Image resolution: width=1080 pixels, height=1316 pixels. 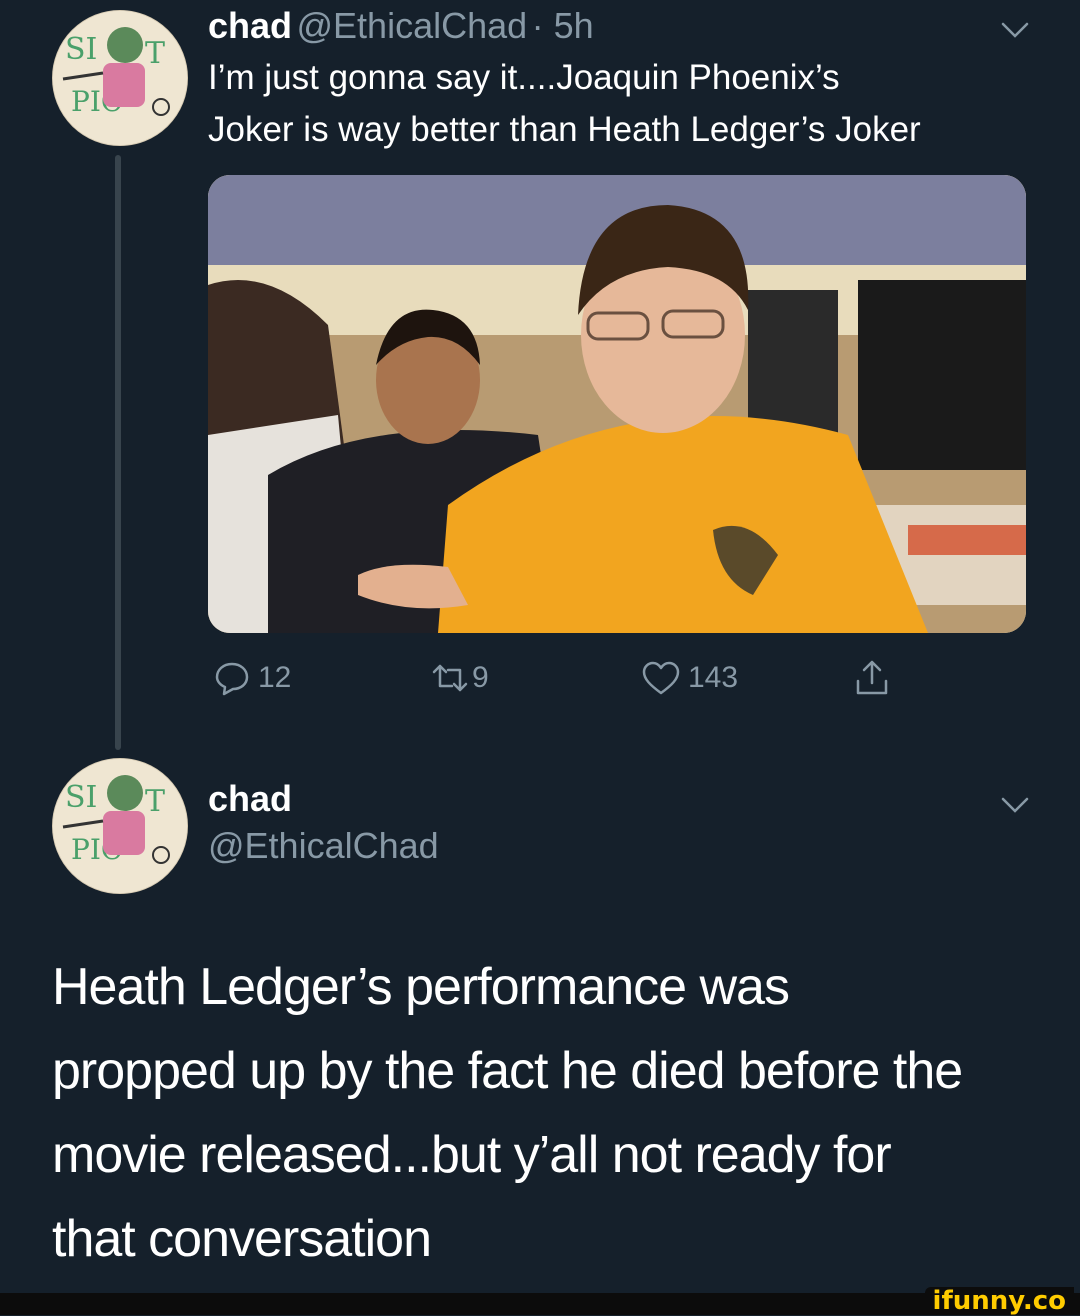 I want to click on share-button, so click(x=872, y=678).